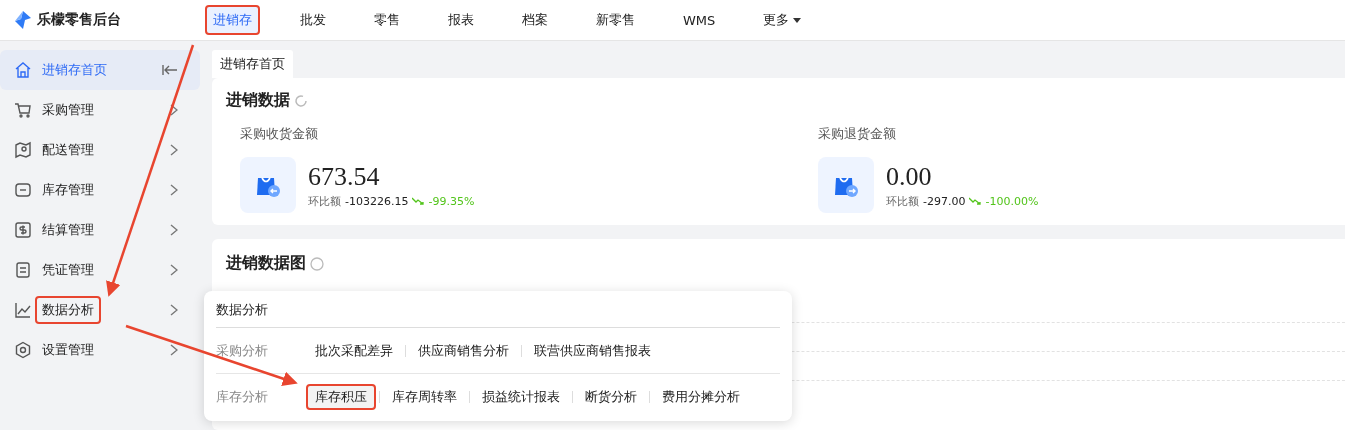 Image resolution: width=1345 pixels, height=430 pixels. I want to click on nav-tab: WMS, so click(699, 20).